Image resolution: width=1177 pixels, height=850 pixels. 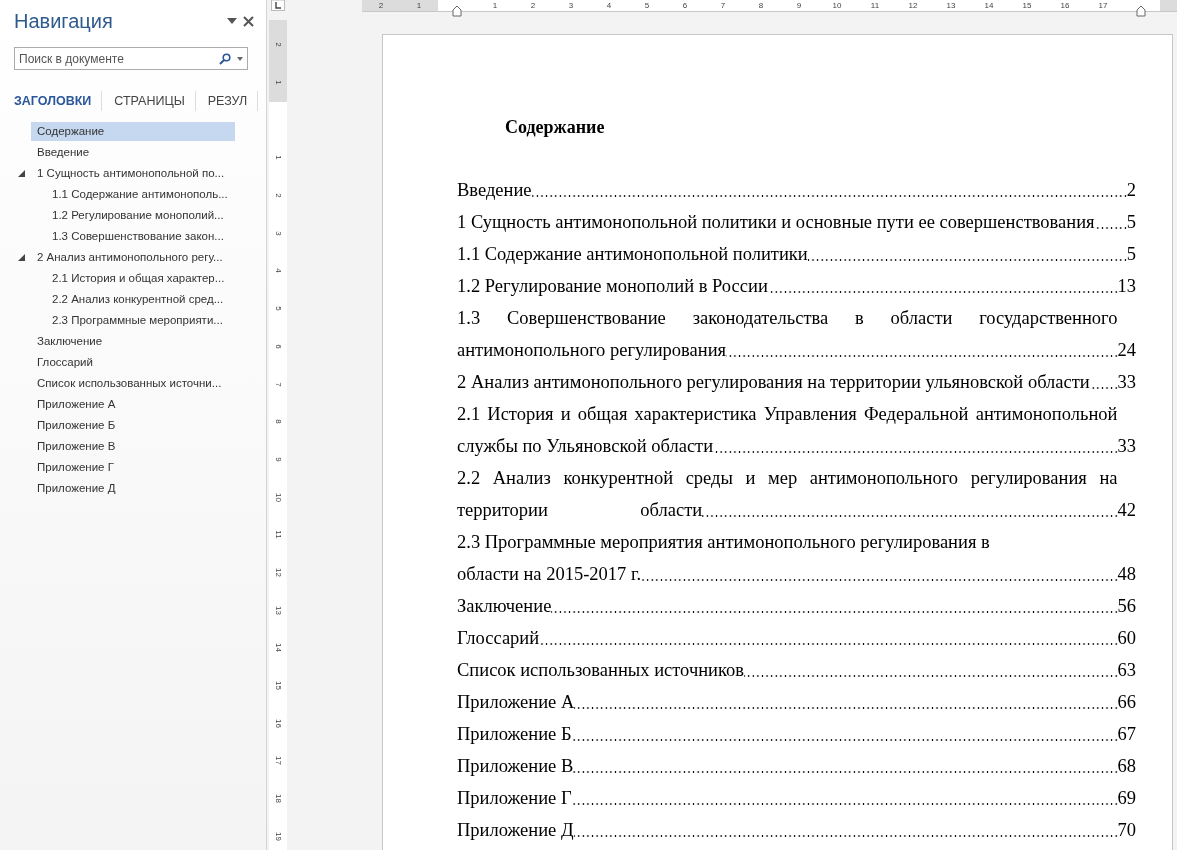 What do you see at coordinates (1126, 670) in the screenshot?
I see `page-number: 63` at bounding box center [1126, 670].